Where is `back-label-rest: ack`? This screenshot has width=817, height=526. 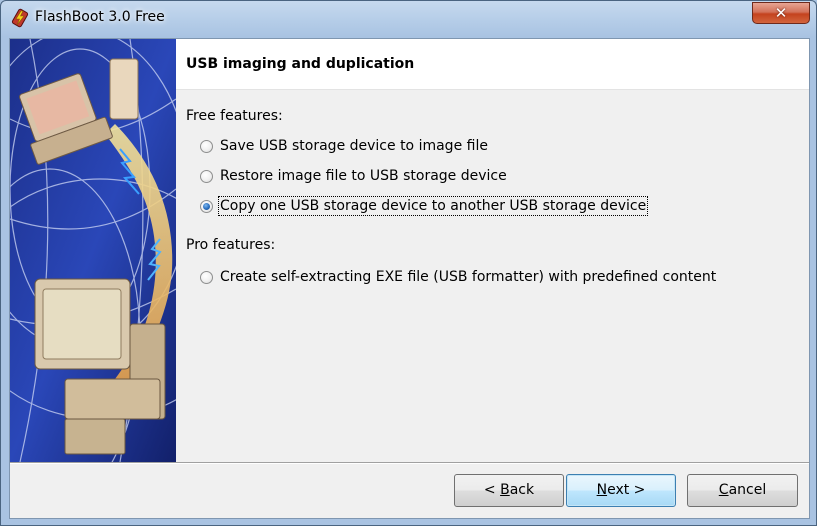
back-label-rest: ack is located at coordinates (522, 490).